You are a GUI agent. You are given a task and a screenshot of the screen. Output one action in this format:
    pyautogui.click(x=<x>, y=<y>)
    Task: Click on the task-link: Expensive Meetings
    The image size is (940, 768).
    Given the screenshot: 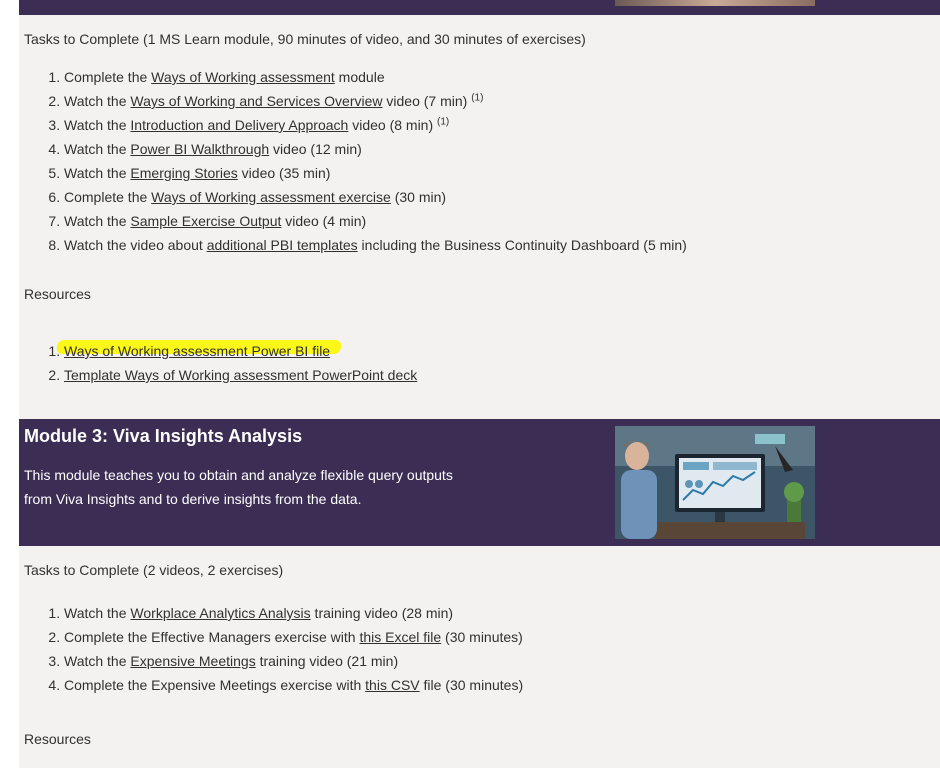 What is the action you would take?
    pyautogui.click(x=192, y=661)
    